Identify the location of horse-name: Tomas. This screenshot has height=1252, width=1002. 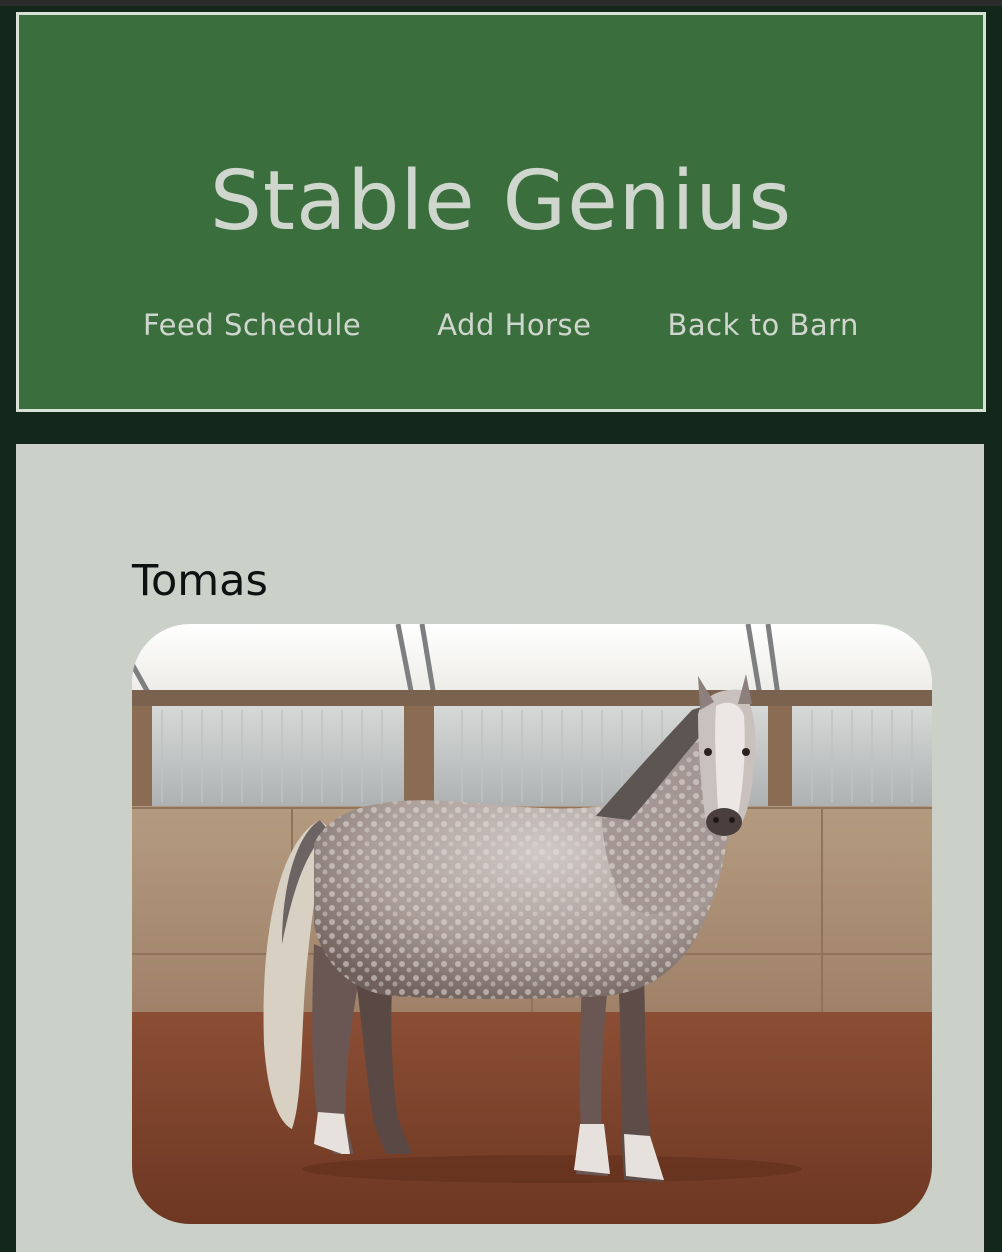
(200, 581).